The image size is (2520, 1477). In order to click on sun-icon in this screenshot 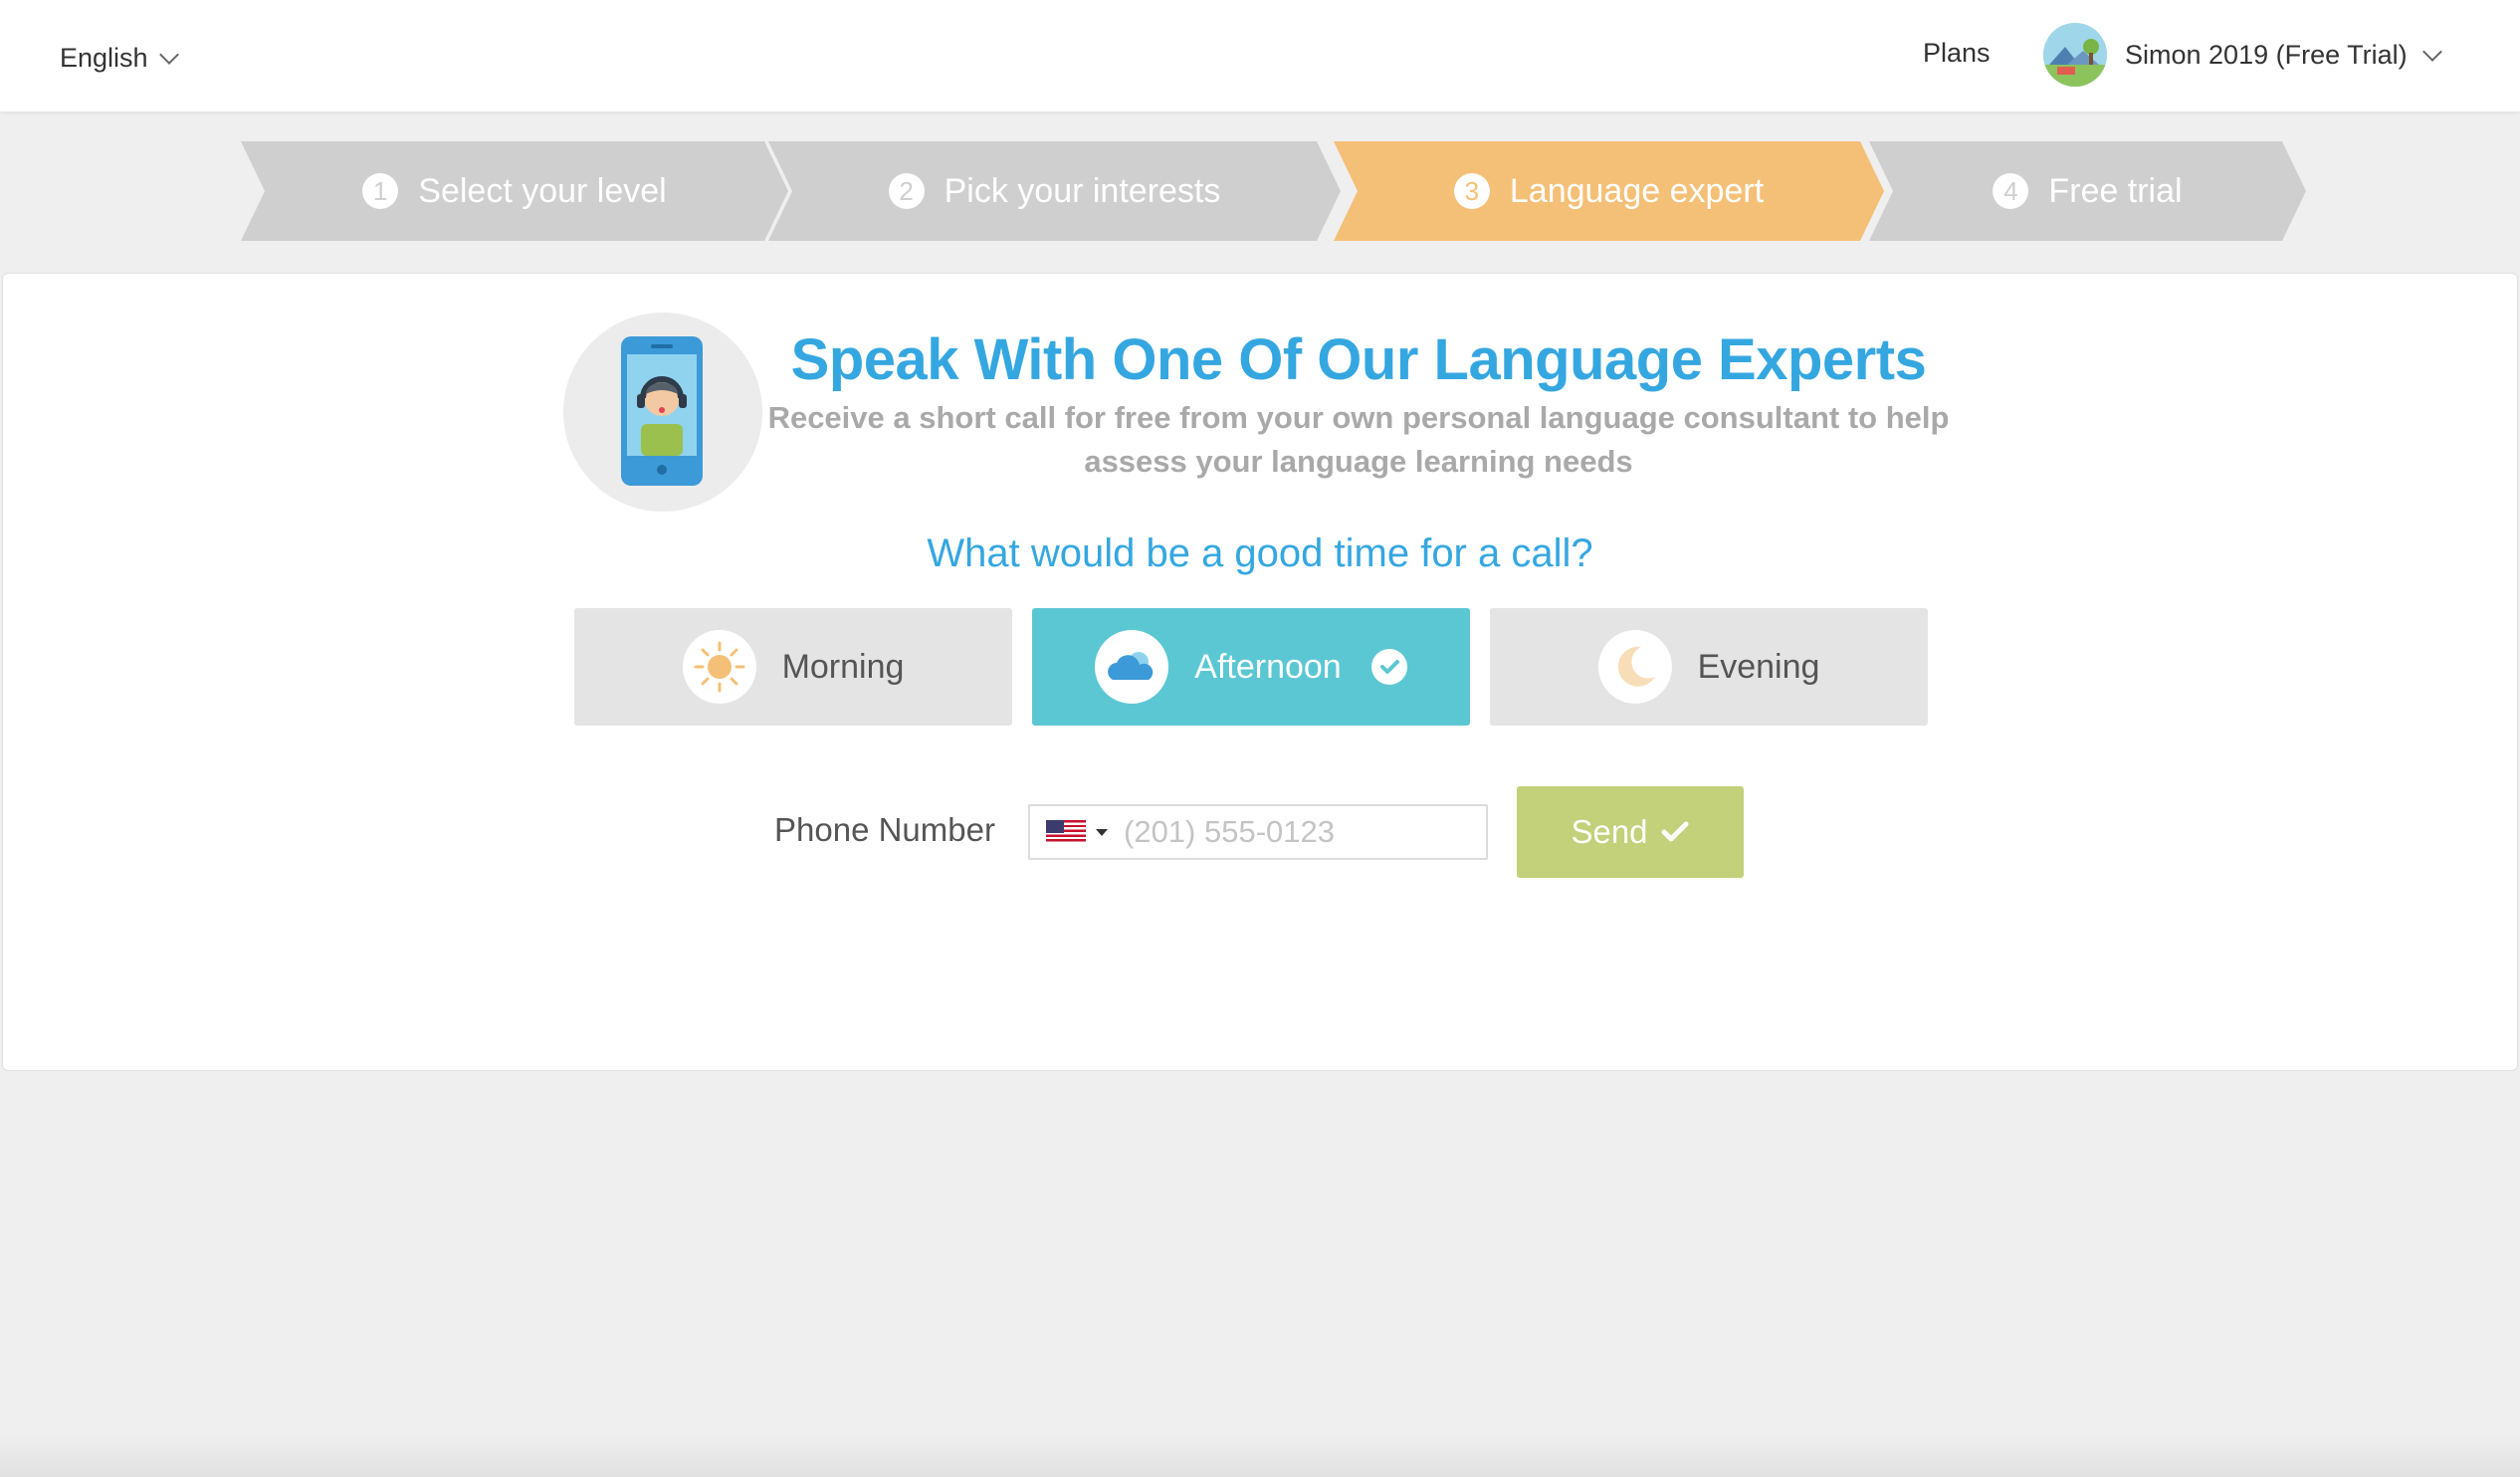, I will do `click(719, 667)`.